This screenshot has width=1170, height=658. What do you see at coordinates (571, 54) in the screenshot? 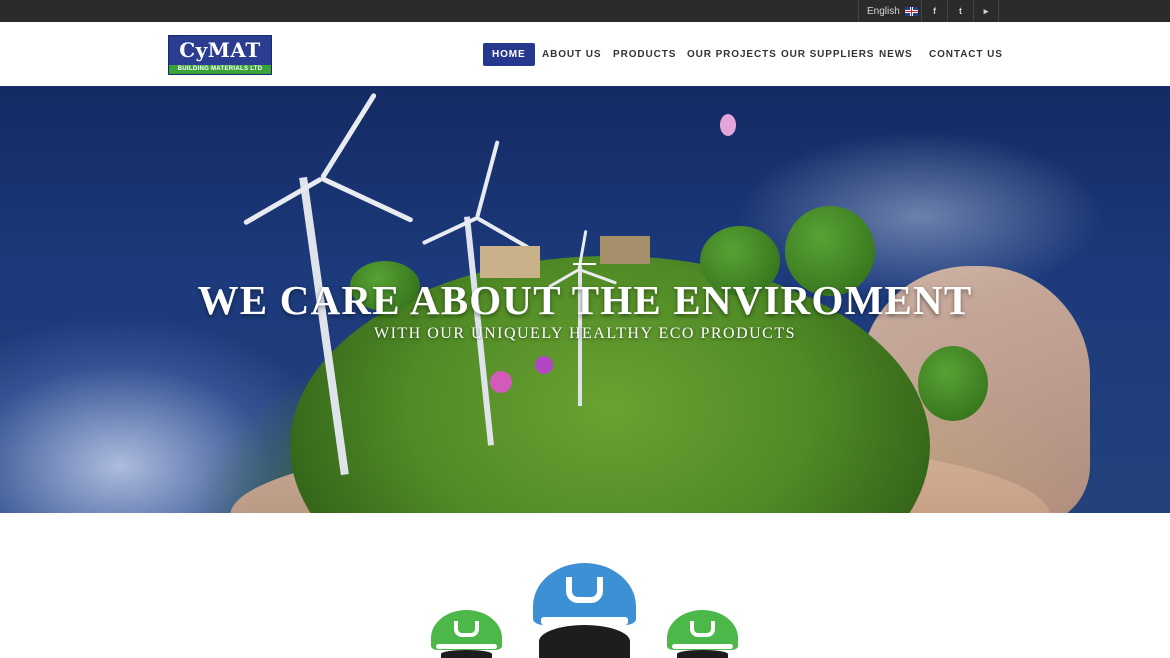
I see `nav-about-us: ABOUT US` at bounding box center [571, 54].